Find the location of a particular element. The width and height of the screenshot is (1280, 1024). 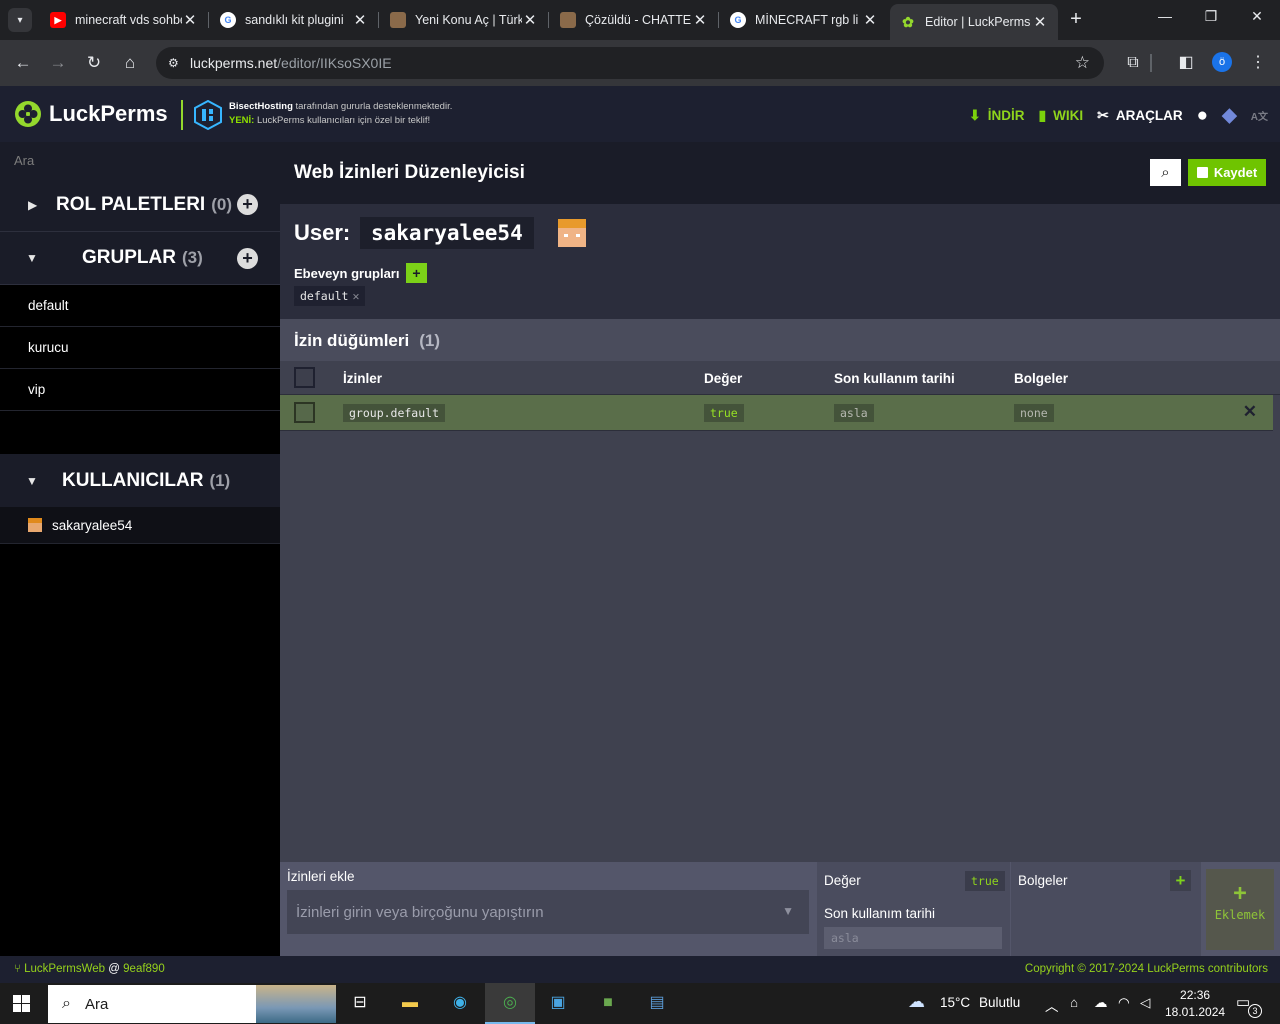

sidebar-search-input: Ara is located at coordinates (140, 160).